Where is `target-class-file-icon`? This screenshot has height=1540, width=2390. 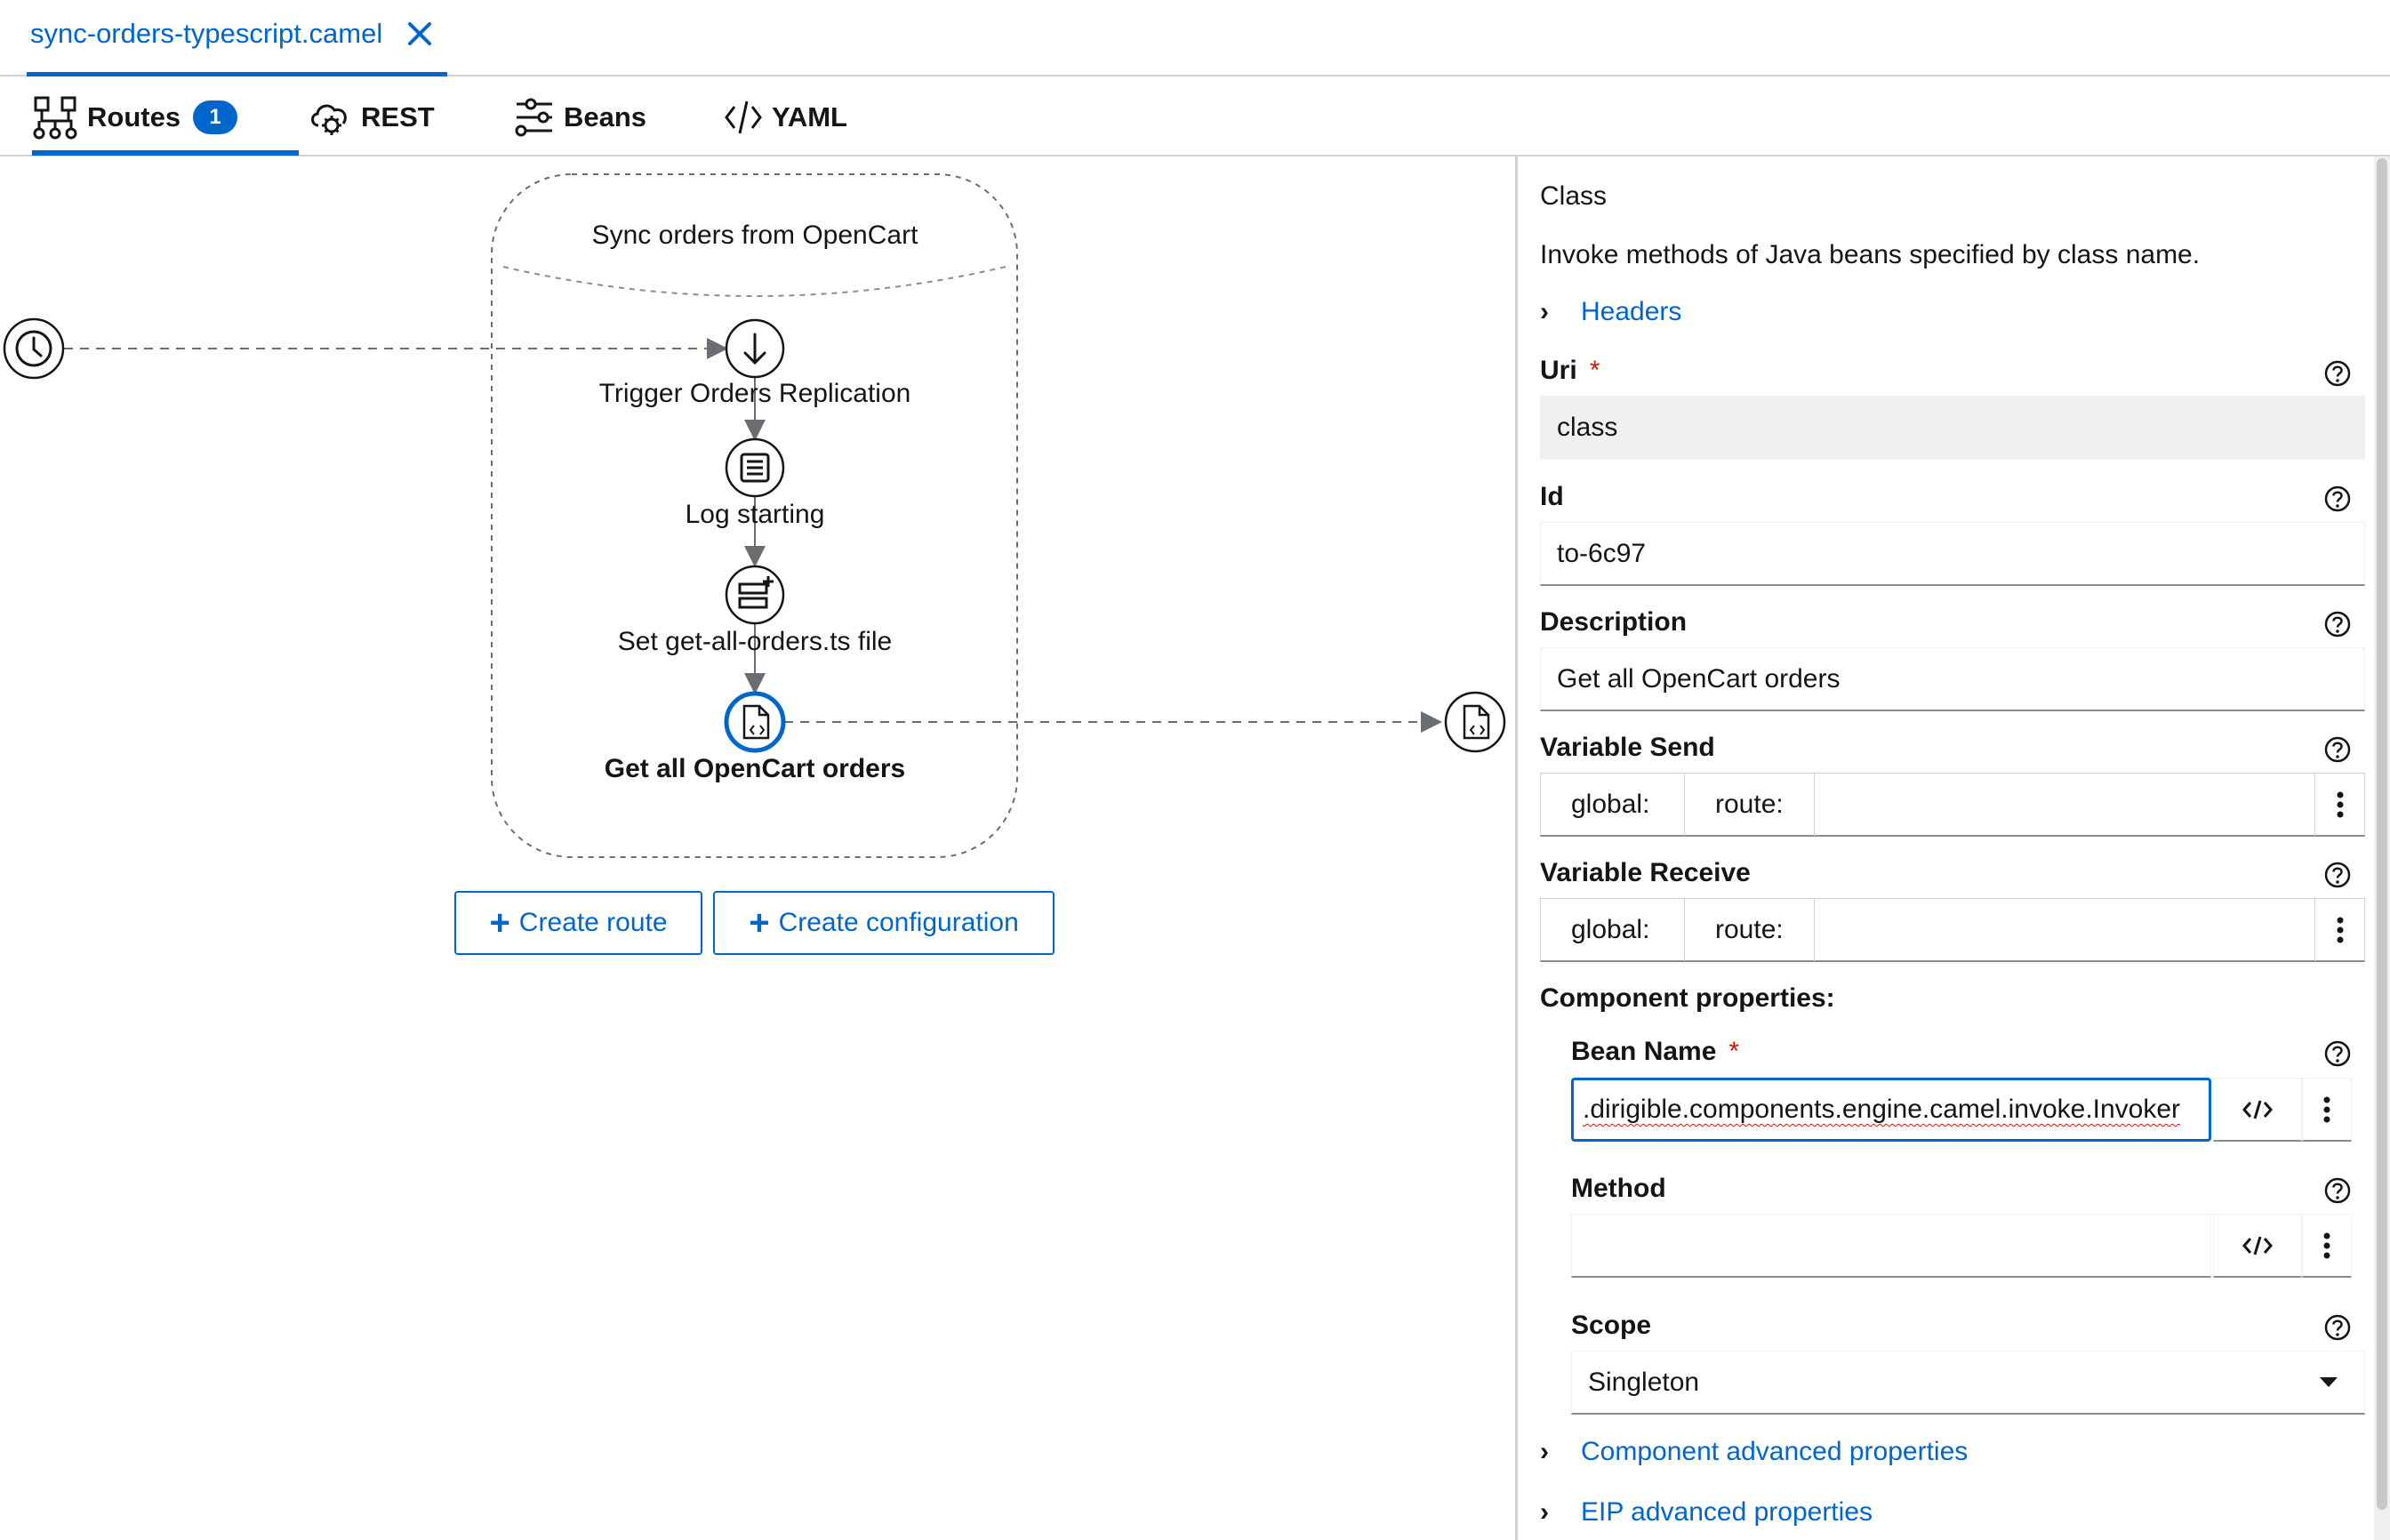 target-class-file-icon is located at coordinates (1475, 722).